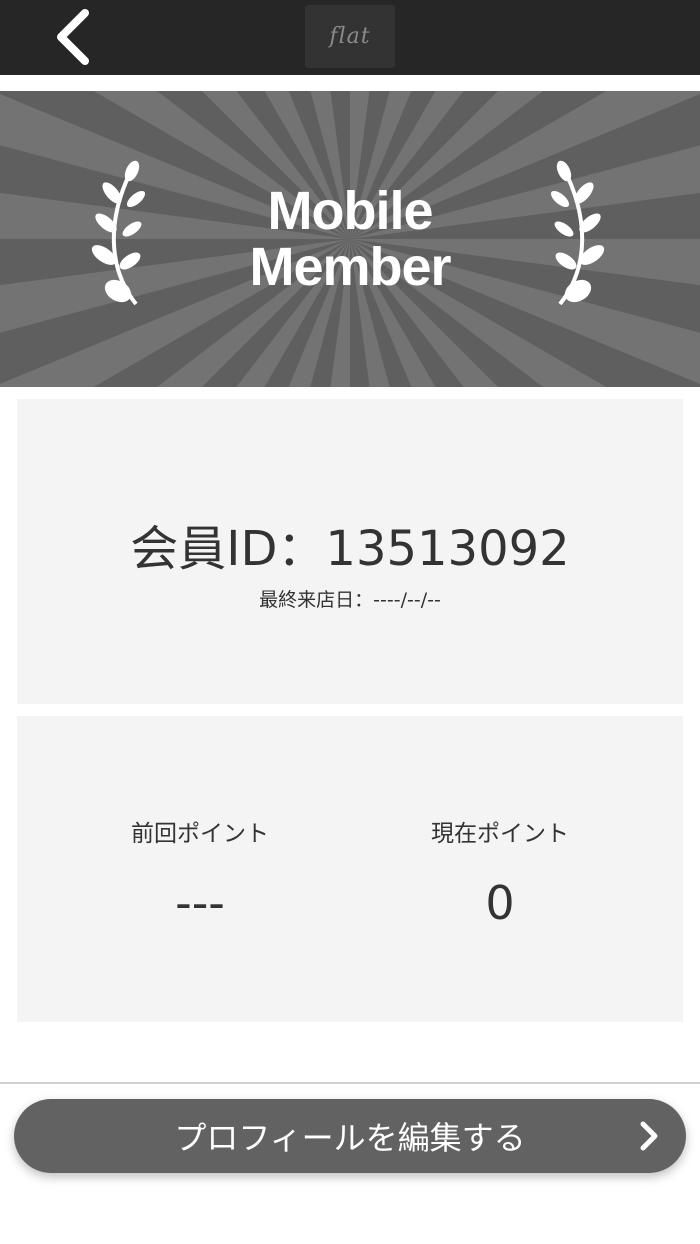 This screenshot has width=700, height=1244. I want to click on top-bar: flat, so click(350, 37).